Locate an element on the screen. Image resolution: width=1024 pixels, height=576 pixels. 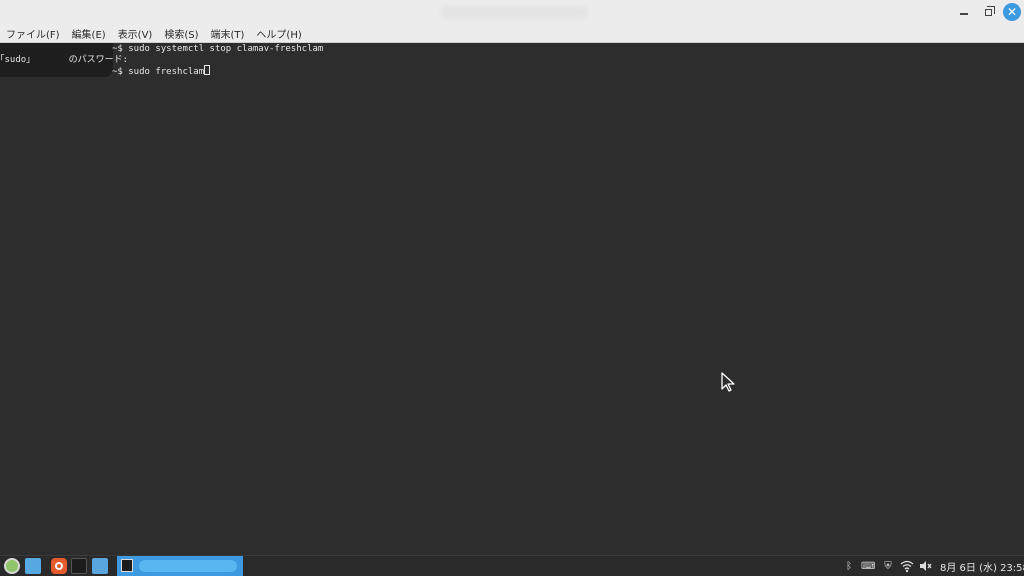
terminal-line-3-text: ~$ sudo freshclam is located at coordinates (158, 72).